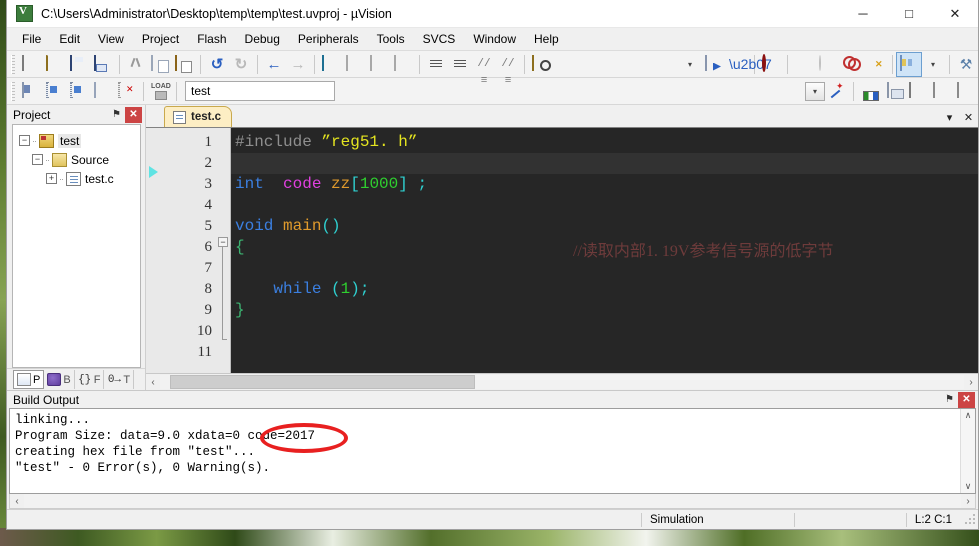  Describe the element at coordinates (909, 64) in the screenshot. I see `project-window-toggle-icon` at that location.